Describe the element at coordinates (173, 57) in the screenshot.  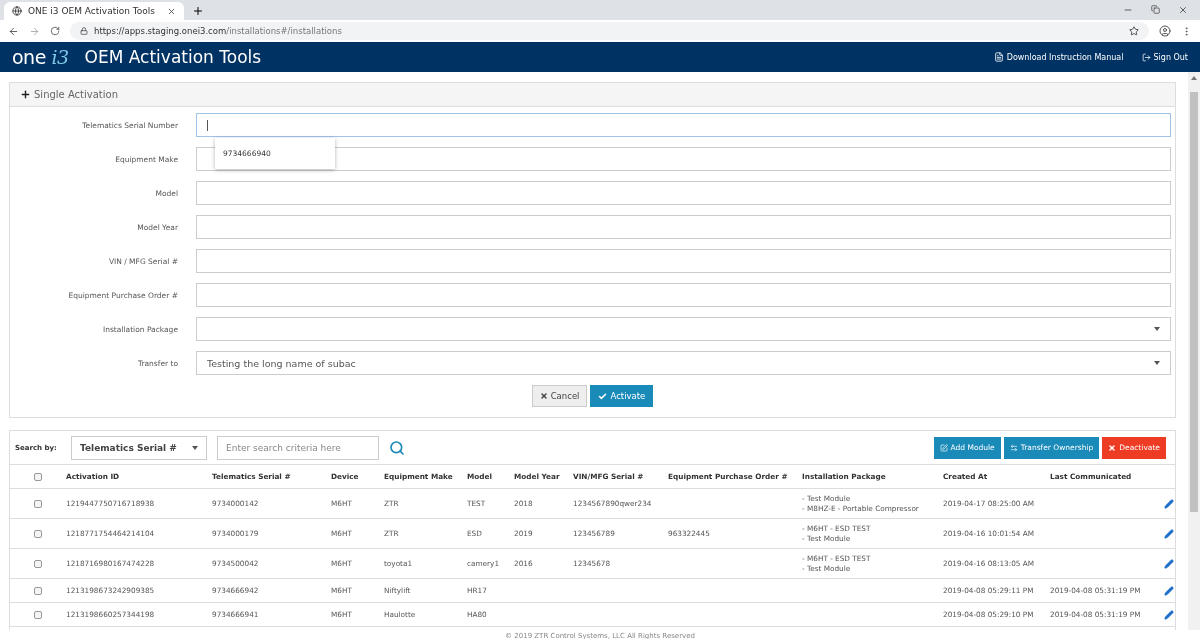
I see `page-title: OEM Activation Tools` at that location.